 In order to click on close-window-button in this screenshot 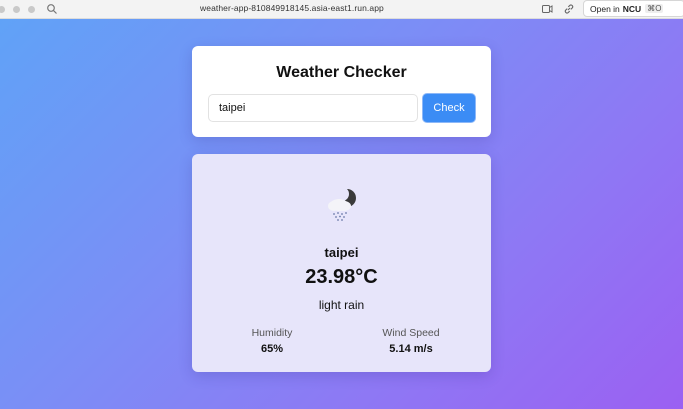, I will do `click(2, 9)`.